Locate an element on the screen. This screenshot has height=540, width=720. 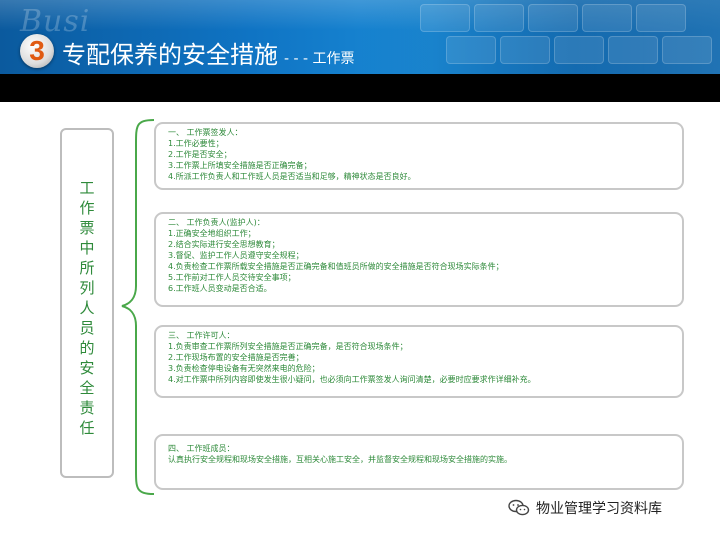
section-title: 三、 工作许可人： is located at coordinates (201, 335).